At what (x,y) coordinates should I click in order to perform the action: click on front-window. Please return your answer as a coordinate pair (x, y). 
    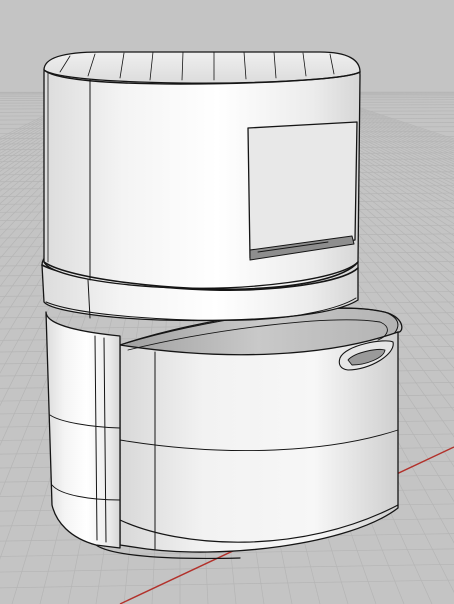
    Looking at the image, I should click on (302, 191).